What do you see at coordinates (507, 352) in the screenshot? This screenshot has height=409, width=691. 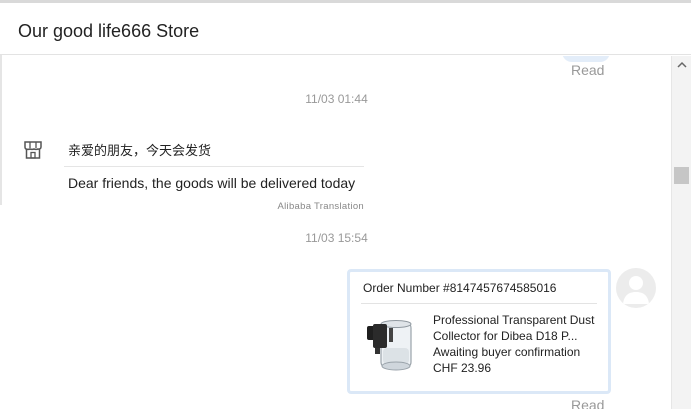 I see `order-status: Awaiting buyer confirmation` at bounding box center [507, 352].